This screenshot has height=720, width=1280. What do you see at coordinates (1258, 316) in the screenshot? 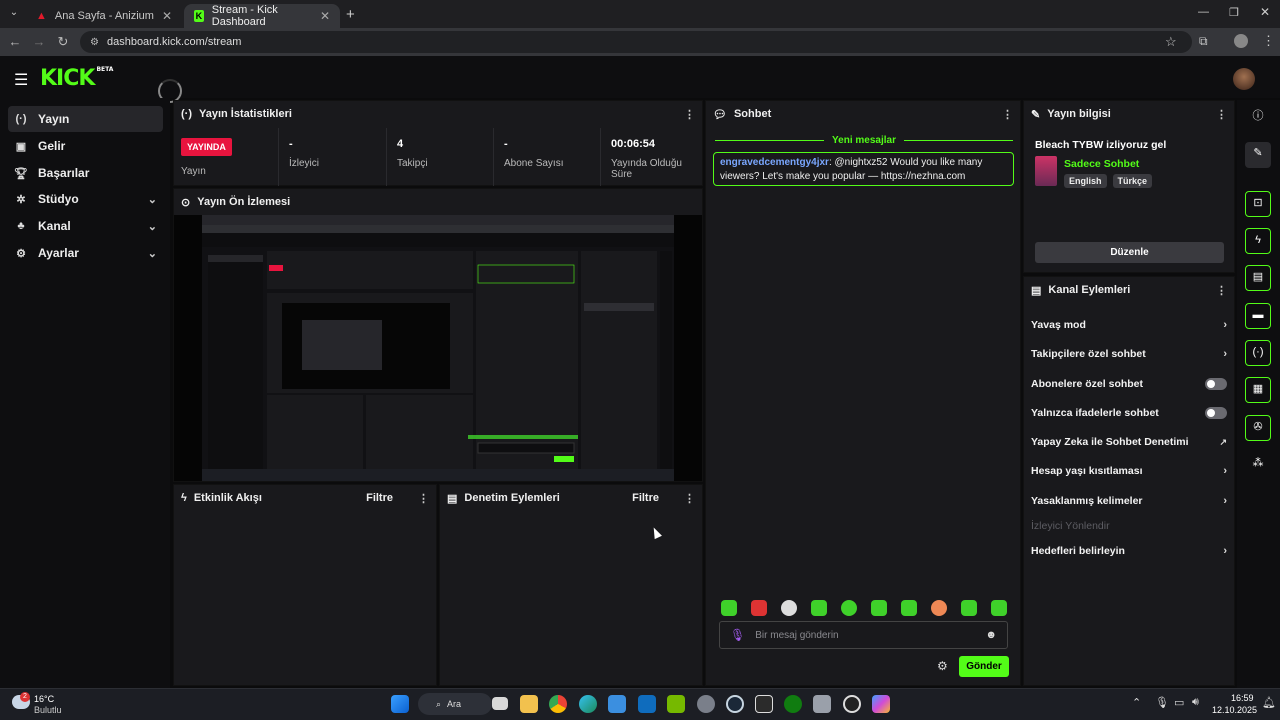
I see `chat-bubble-icon: ▬` at bounding box center [1258, 316].